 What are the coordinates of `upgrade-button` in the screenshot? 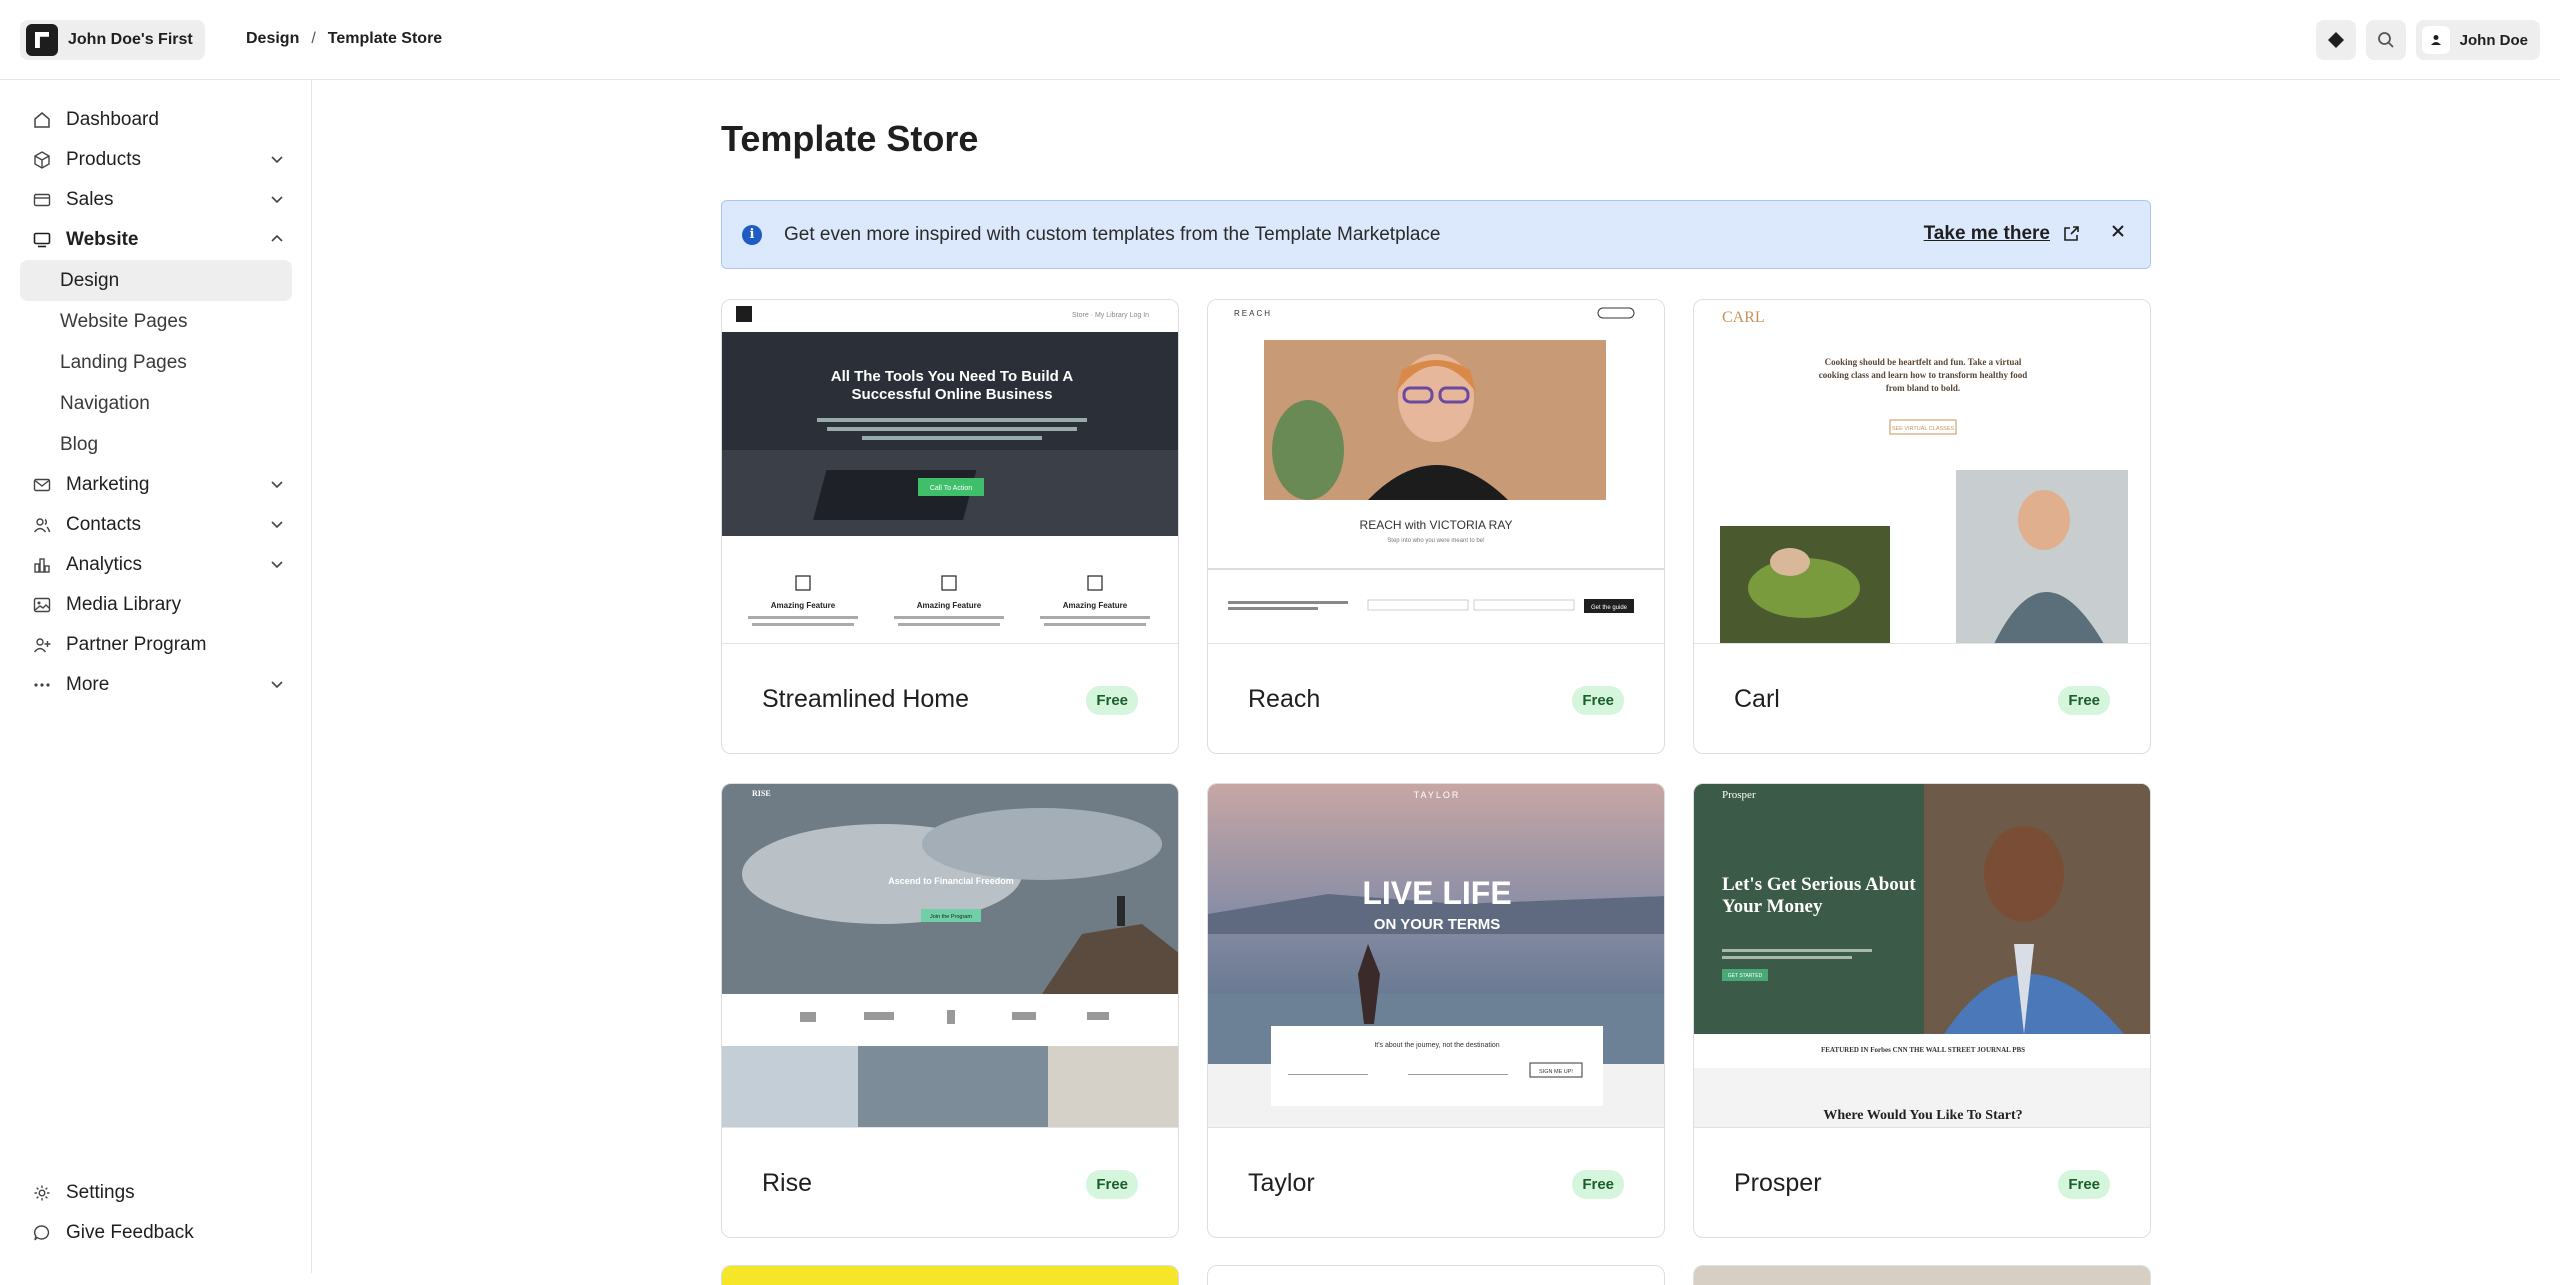 It's located at (2335, 40).